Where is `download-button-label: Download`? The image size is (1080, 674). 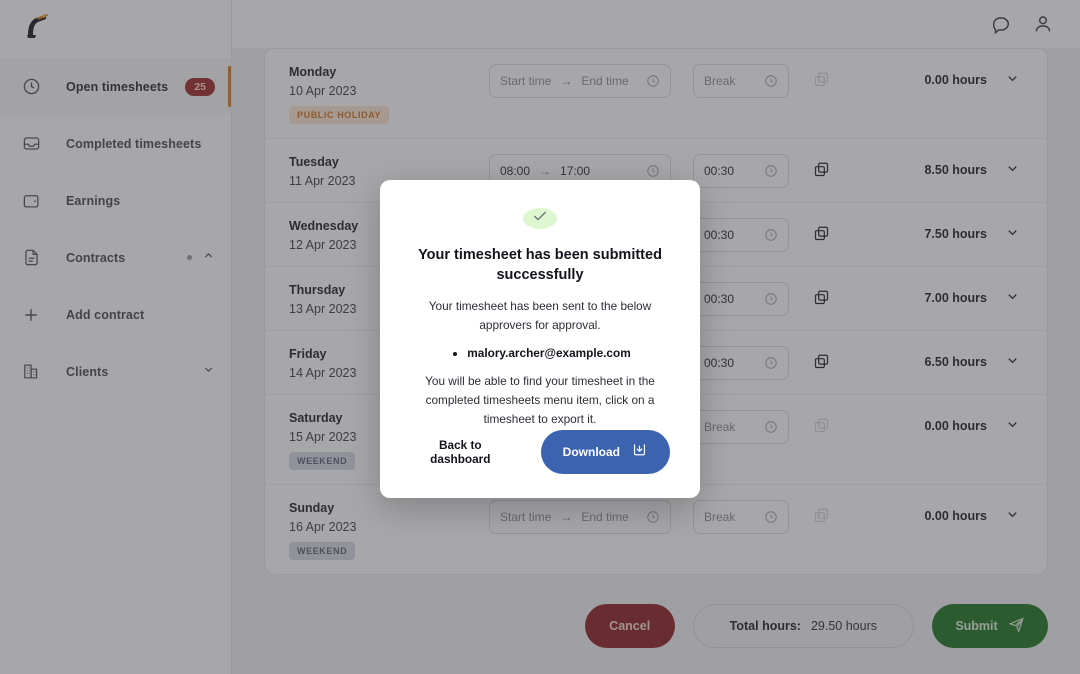 download-button-label: Download is located at coordinates (591, 451).